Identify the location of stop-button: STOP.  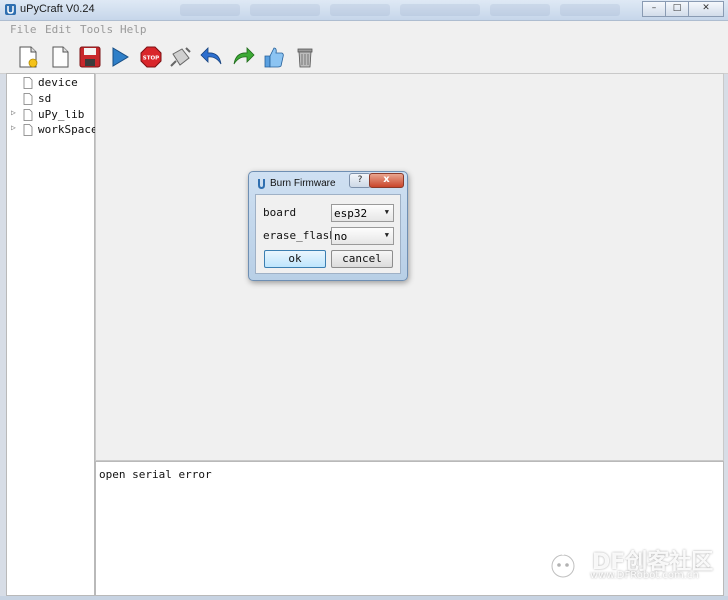
(151, 57).